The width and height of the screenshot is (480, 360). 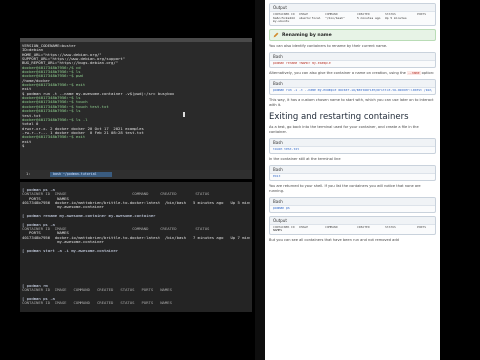 I want to click on code-text: podman rename <NAME> my-example, so click(x=302, y=64).